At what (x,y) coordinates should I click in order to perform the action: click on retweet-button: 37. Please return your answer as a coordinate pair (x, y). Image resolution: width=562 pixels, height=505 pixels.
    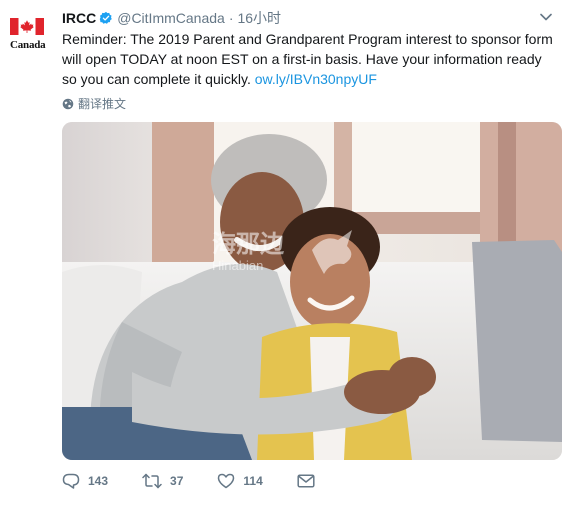
    Looking at the image, I should click on (162, 481).